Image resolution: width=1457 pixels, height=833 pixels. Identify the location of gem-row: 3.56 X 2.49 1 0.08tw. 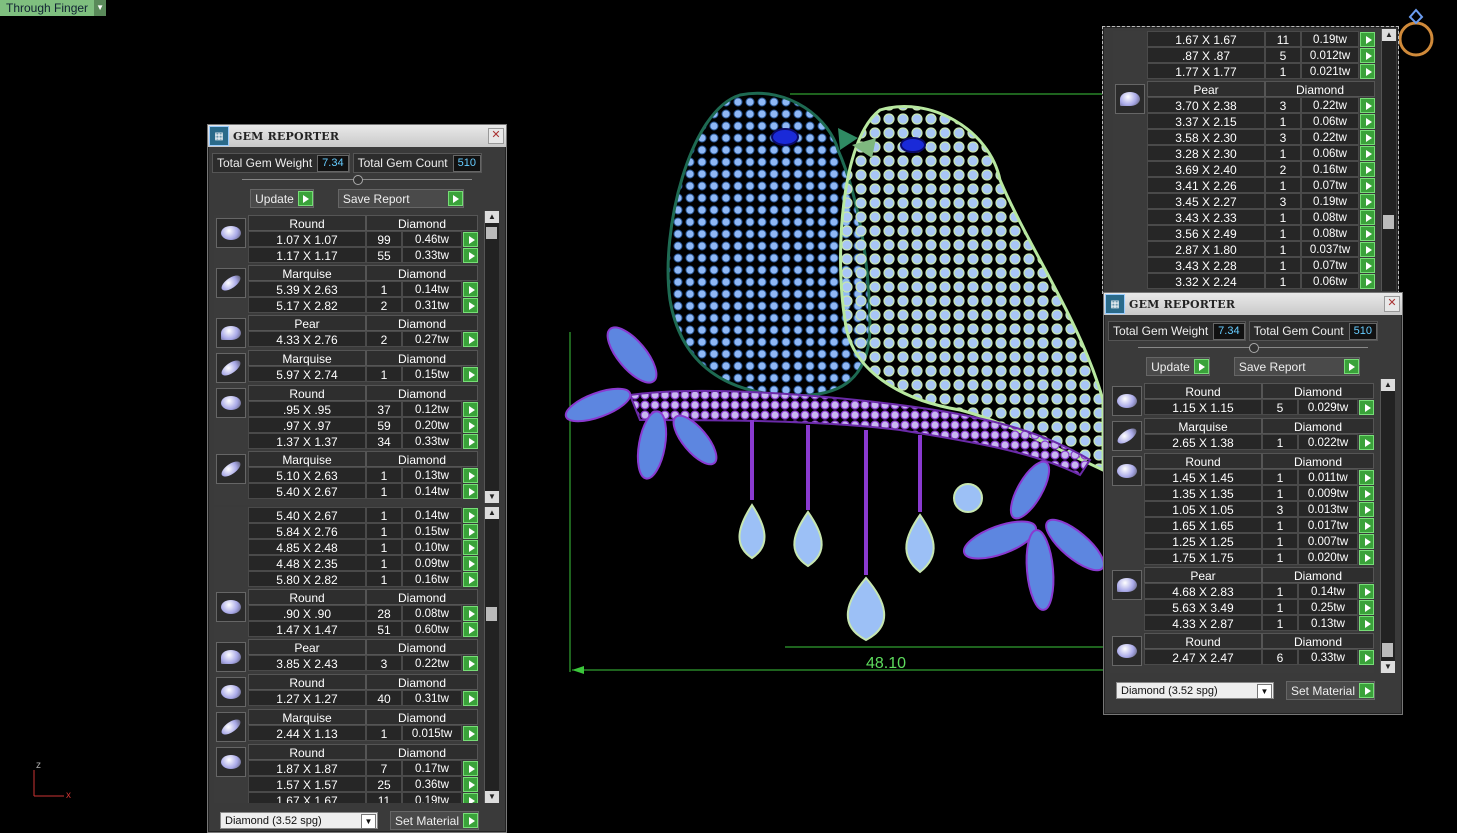
(1261, 233).